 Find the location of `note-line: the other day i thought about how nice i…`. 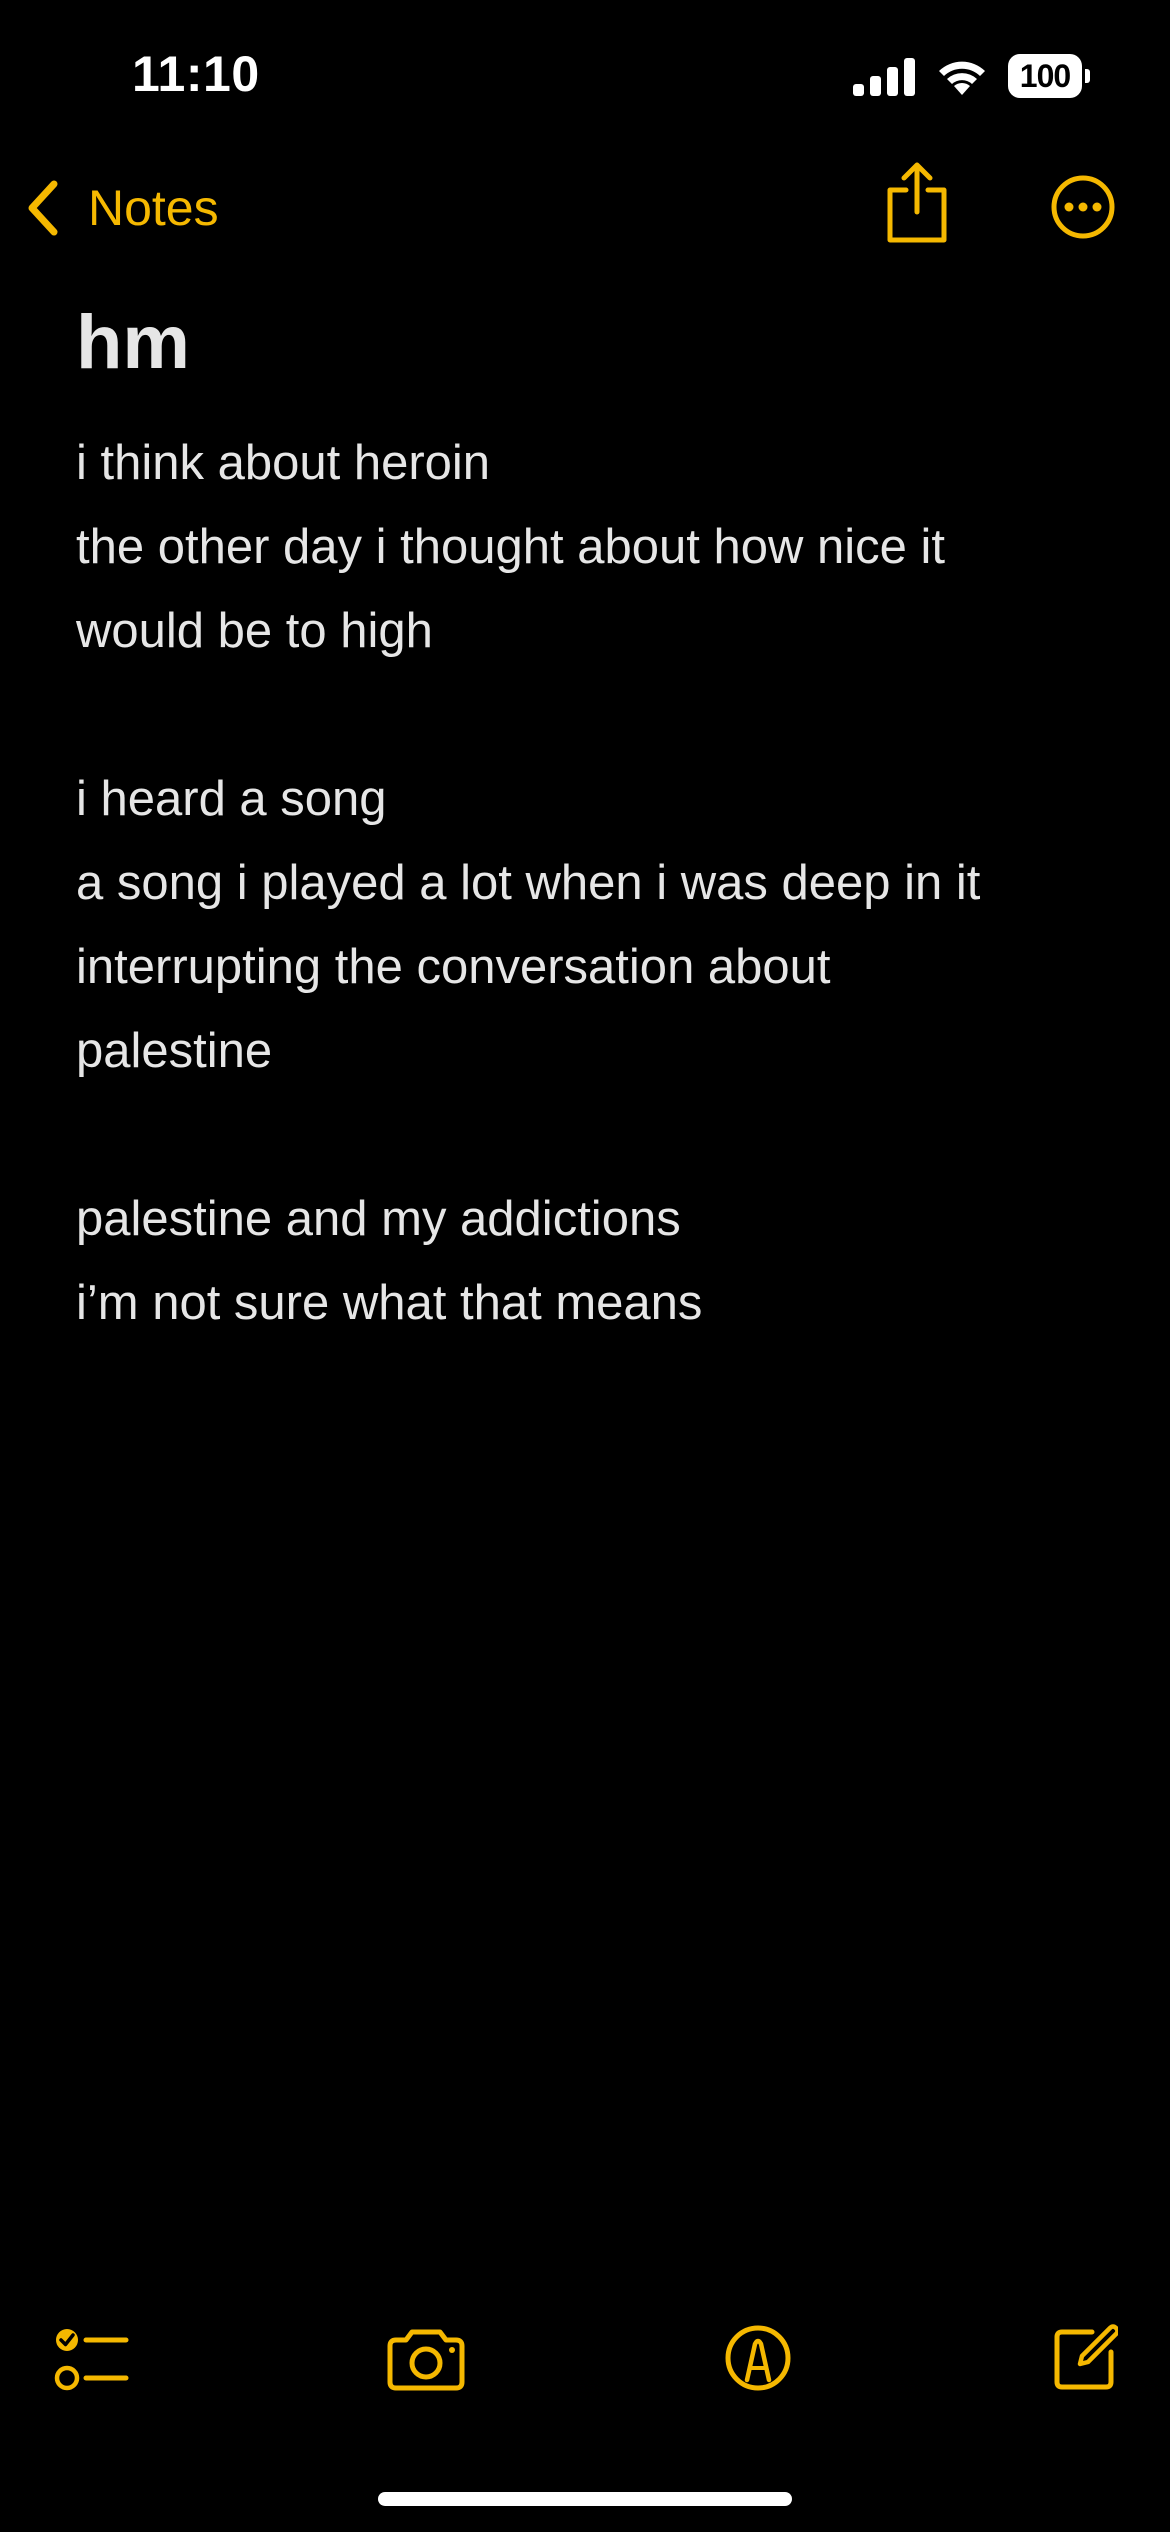

note-line: the other day i thought about how nice i… is located at coordinates (591, 547).